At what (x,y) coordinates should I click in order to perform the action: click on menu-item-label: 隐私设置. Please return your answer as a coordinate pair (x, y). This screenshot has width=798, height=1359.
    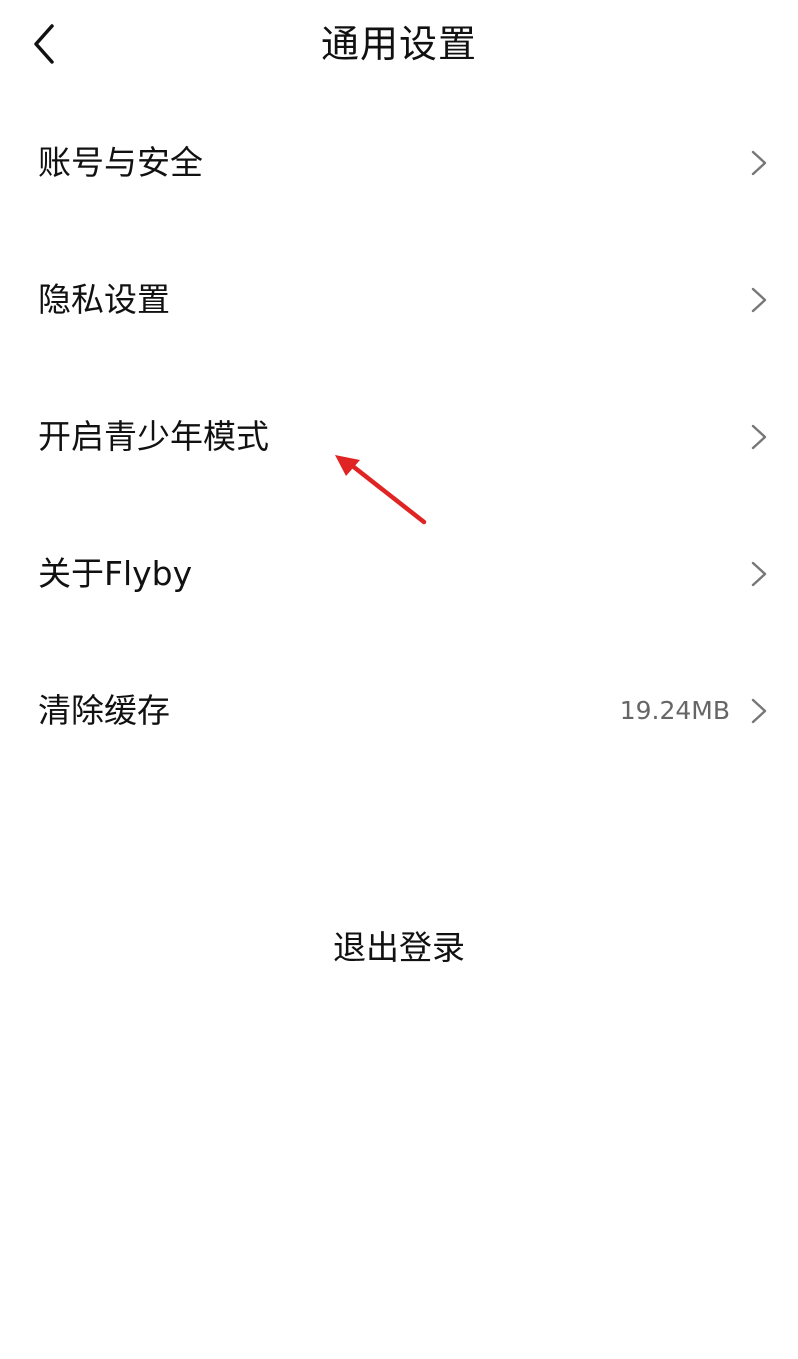
    Looking at the image, I should click on (104, 299).